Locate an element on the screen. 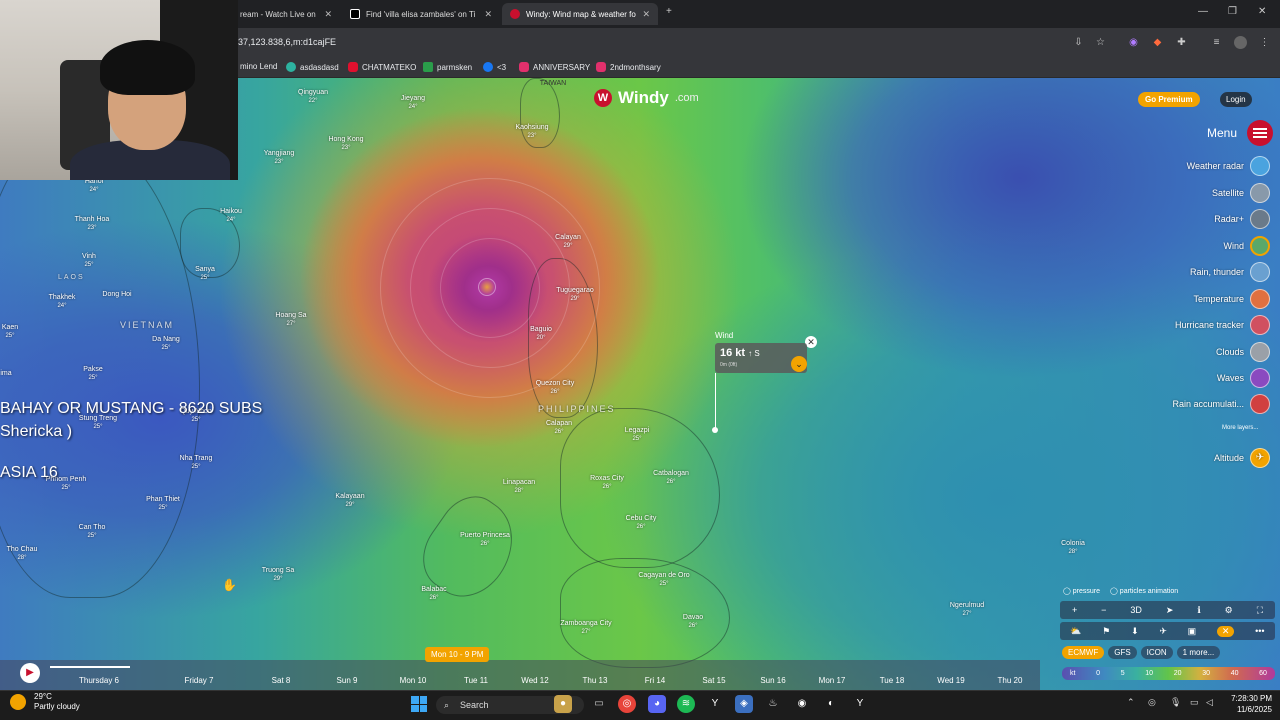  extensions-puzzle-icon: ✚ is located at coordinates (1181, 42).